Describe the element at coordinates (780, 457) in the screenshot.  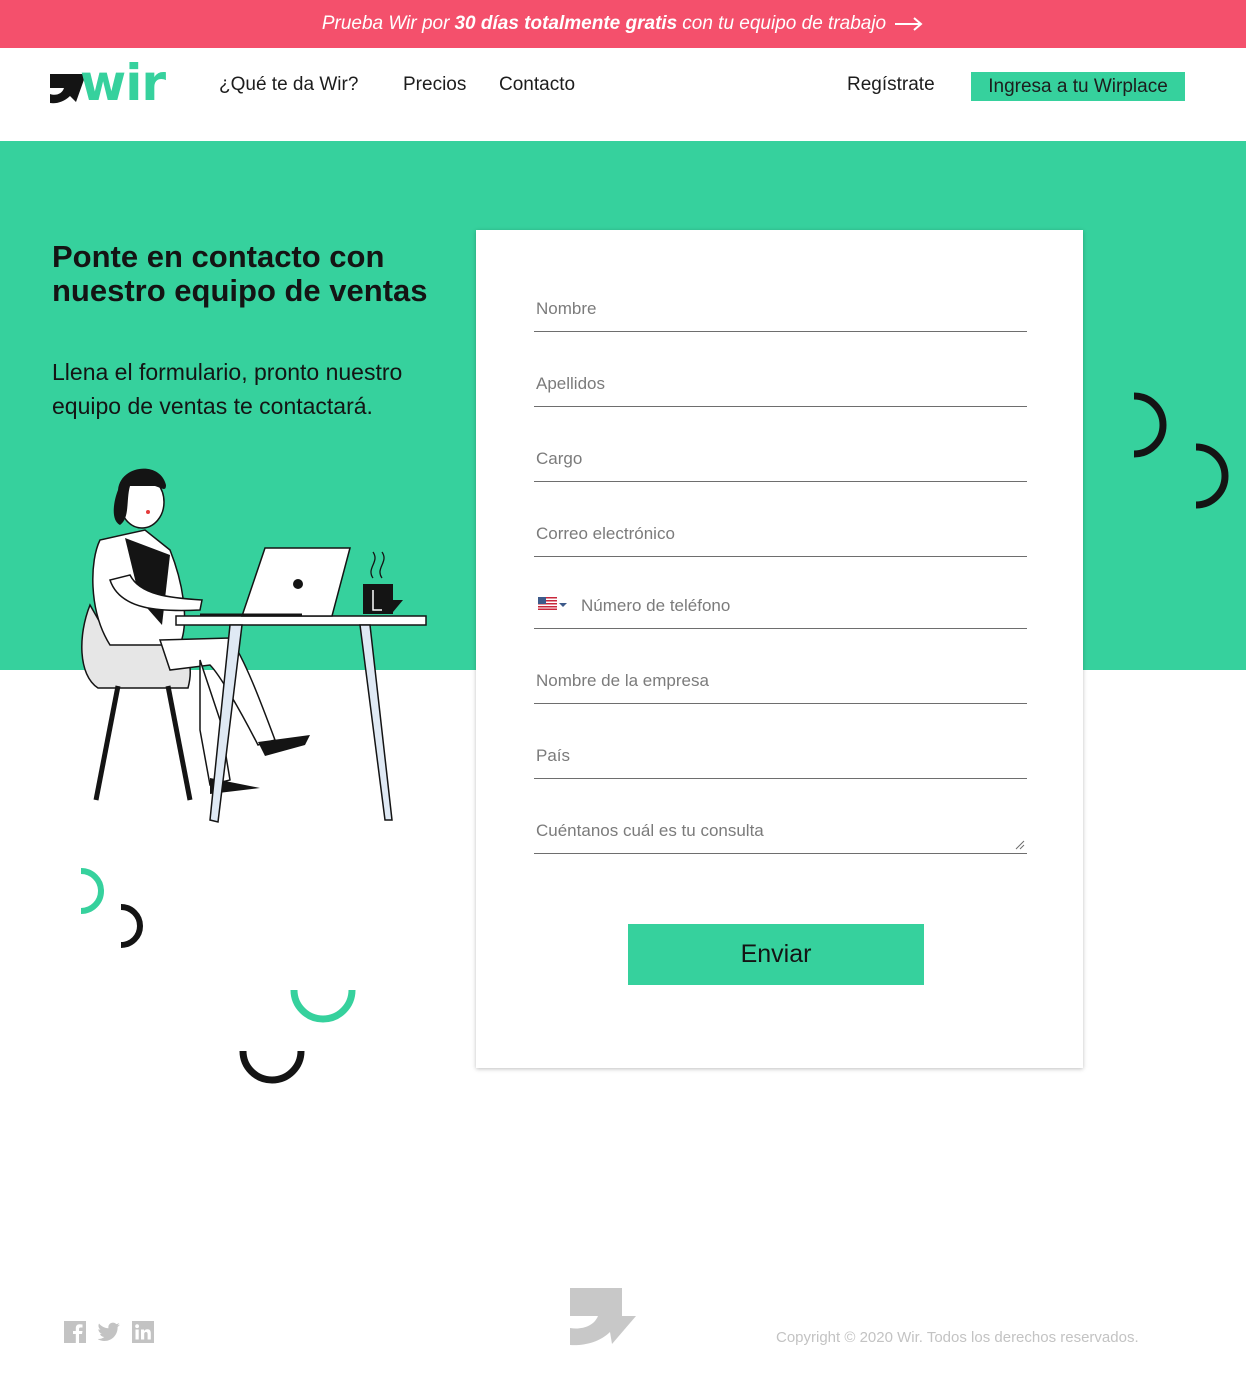
I see `job-title-field: Cargo` at that location.